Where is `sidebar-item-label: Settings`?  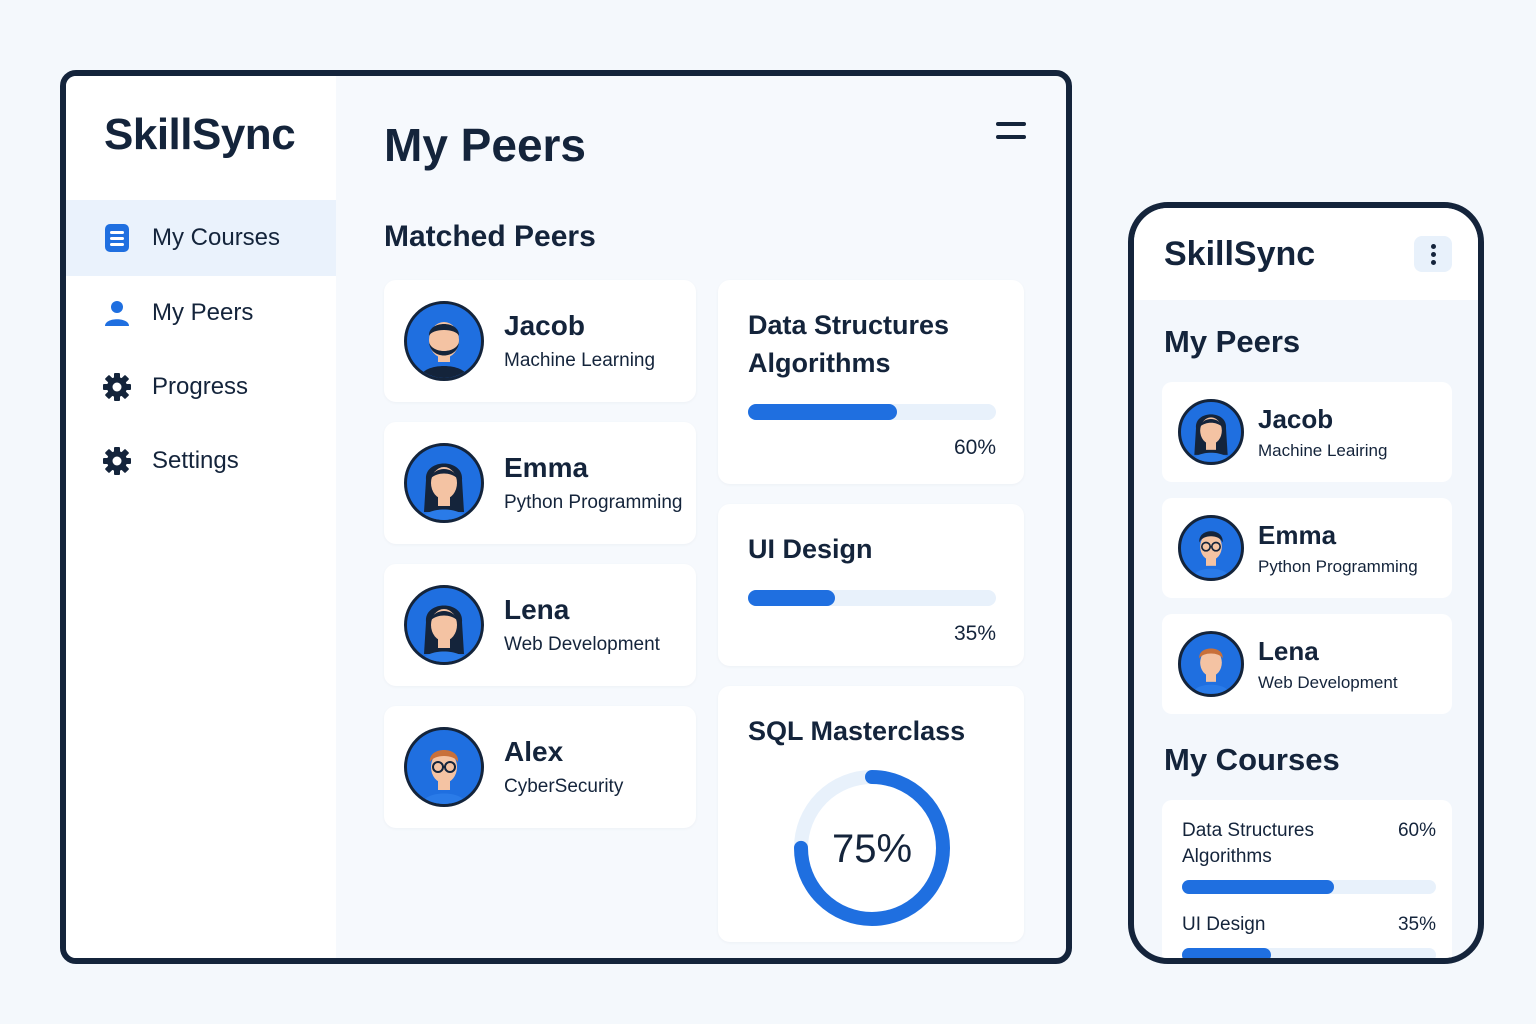 sidebar-item-label: Settings is located at coordinates (195, 460).